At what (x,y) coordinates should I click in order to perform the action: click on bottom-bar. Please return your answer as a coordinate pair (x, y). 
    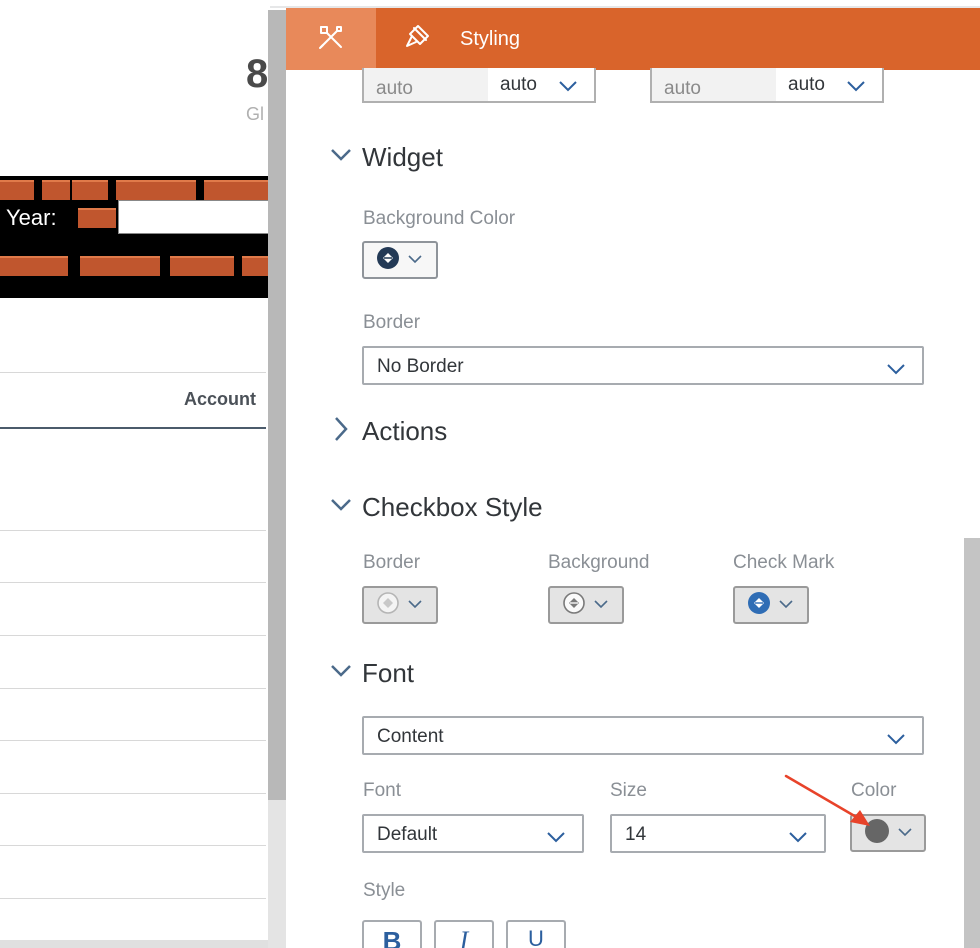
    Looking at the image, I should click on (135, 944).